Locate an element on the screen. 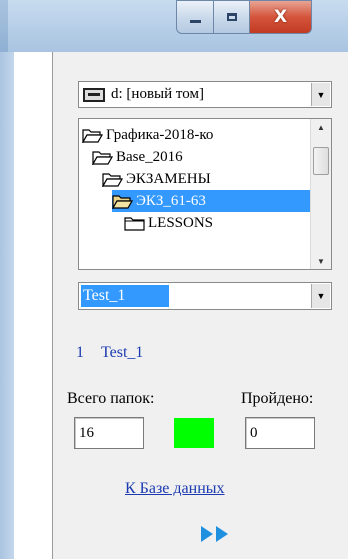  current-test-name: Test_1 is located at coordinates (122, 352).